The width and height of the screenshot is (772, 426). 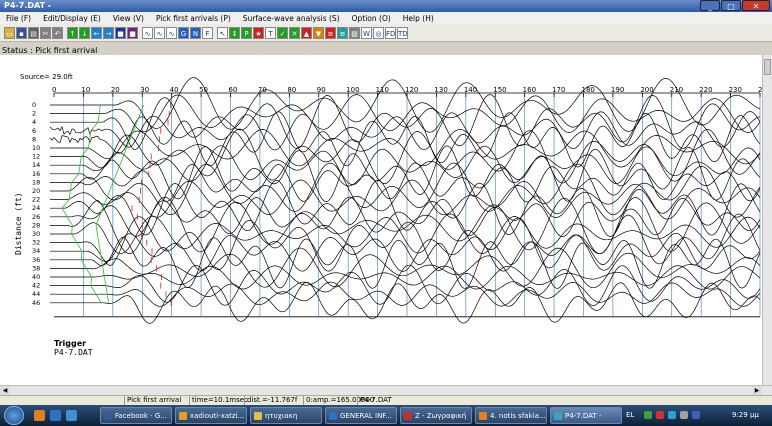 I want to click on status-file: P4-7.DAT, so click(x=388, y=400).